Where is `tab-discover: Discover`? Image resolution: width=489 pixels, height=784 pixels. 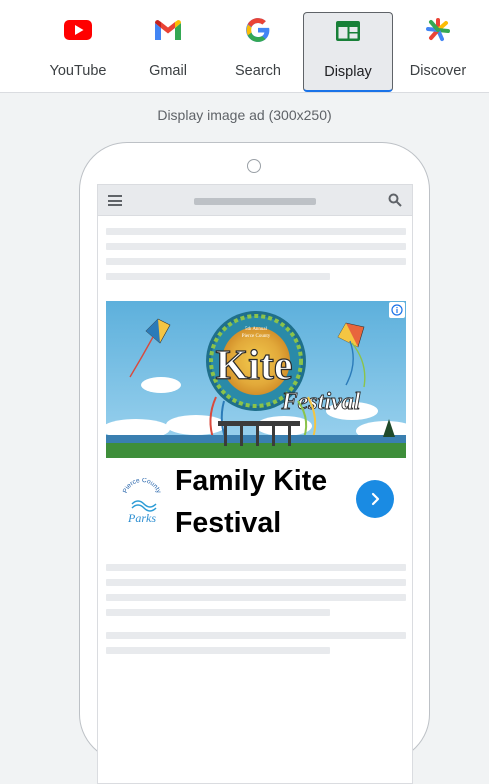 tab-discover: Discover is located at coordinates (438, 52).